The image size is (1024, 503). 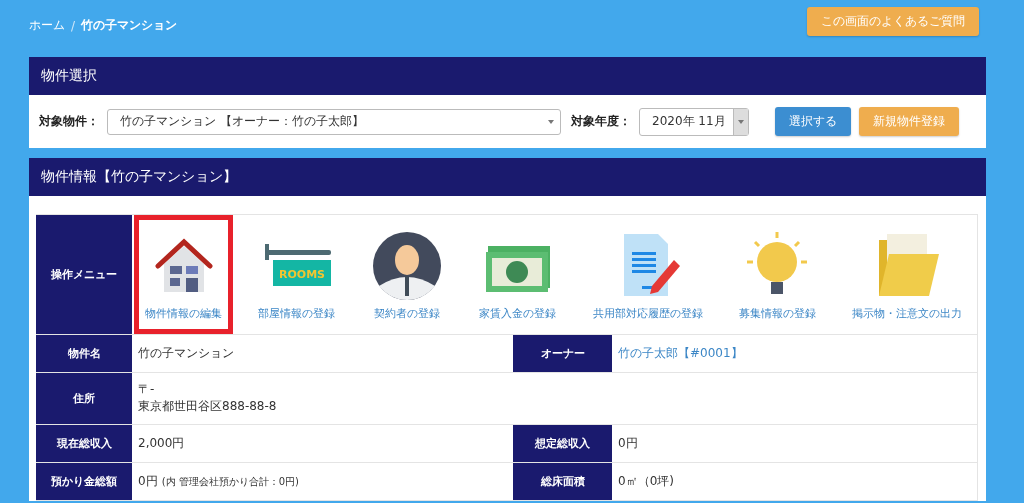 What do you see at coordinates (84, 399) in the screenshot?
I see `row-label: 住所` at bounding box center [84, 399].